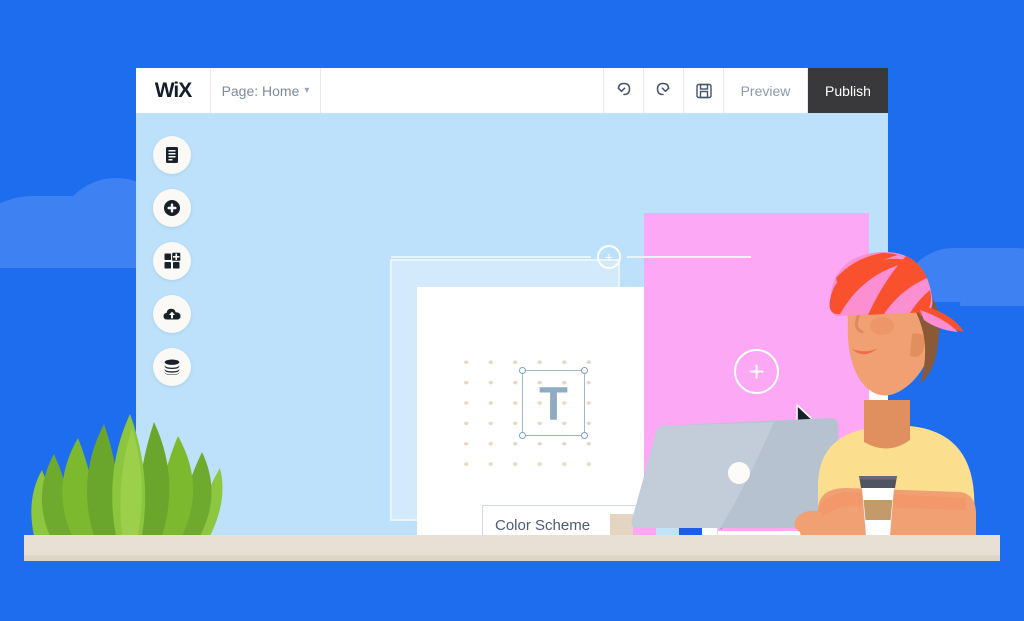 Image resolution: width=1024 pixels, height=621 pixels. I want to click on selected-text-element: T, so click(553, 403).